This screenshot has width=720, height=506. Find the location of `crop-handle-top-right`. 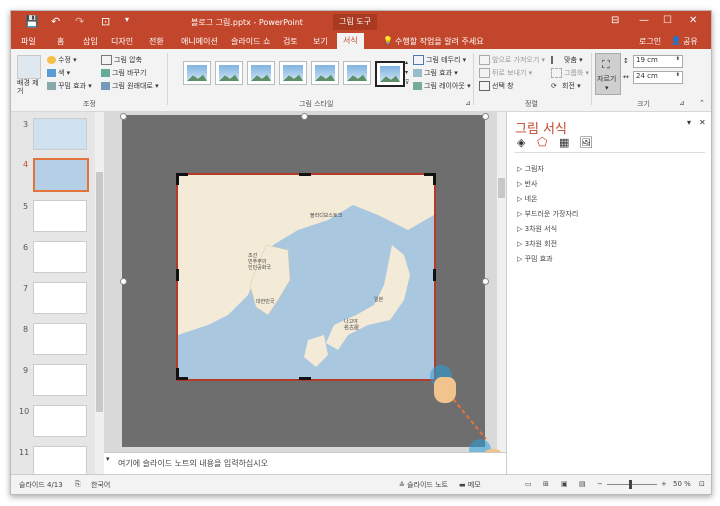

crop-handle-top-right is located at coordinates (434, 179).